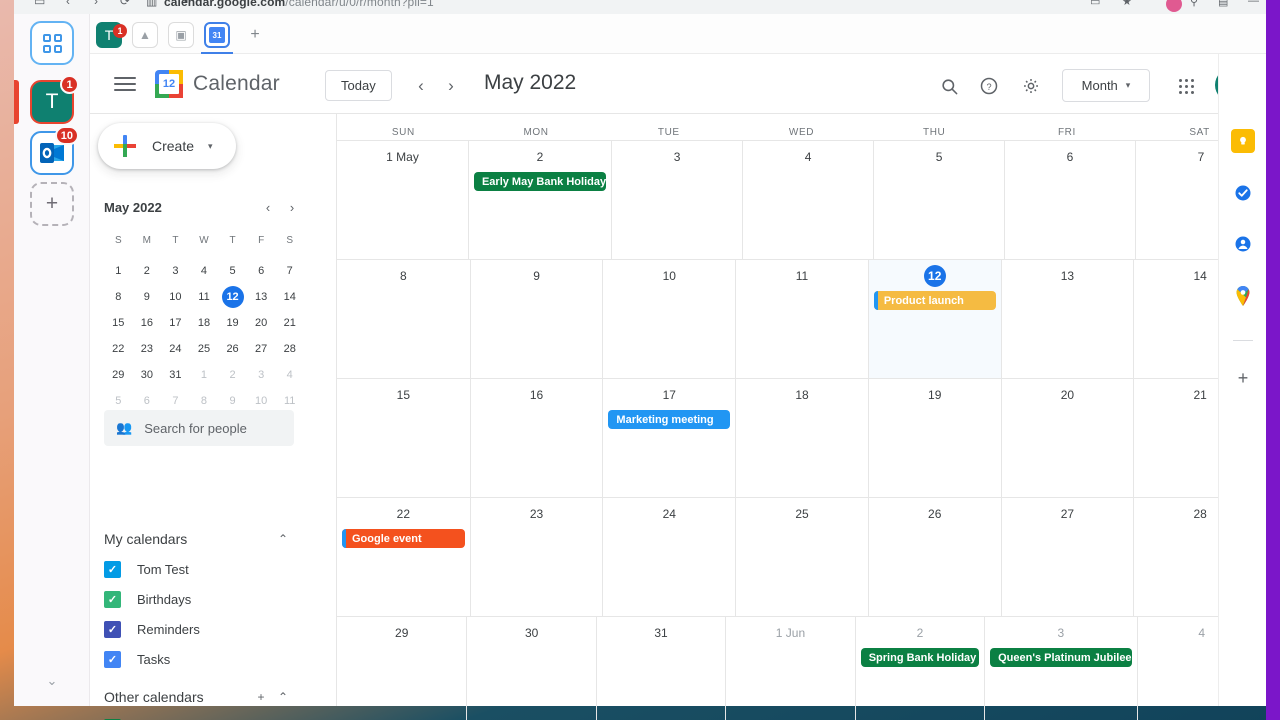  What do you see at coordinates (1070, 157) in the screenshot?
I see `month-day-number: 6` at bounding box center [1070, 157].